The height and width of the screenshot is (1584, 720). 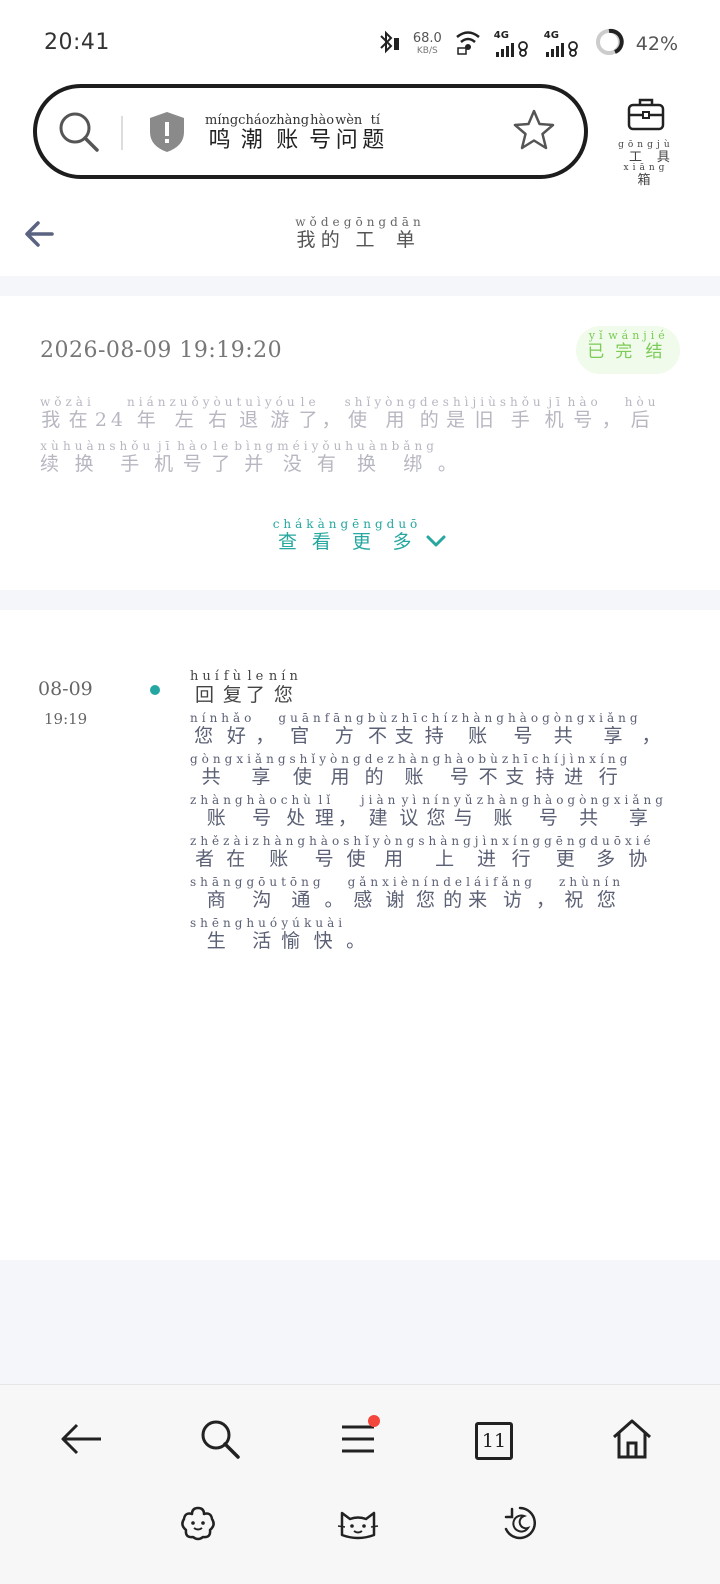 I want to click on pinyin: kuài, so click(x=325, y=923).